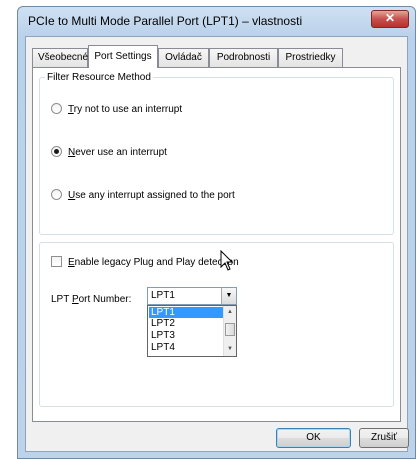  What do you see at coordinates (230, 349) in the screenshot?
I see `scroll-down-icon: ▼` at bounding box center [230, 349].